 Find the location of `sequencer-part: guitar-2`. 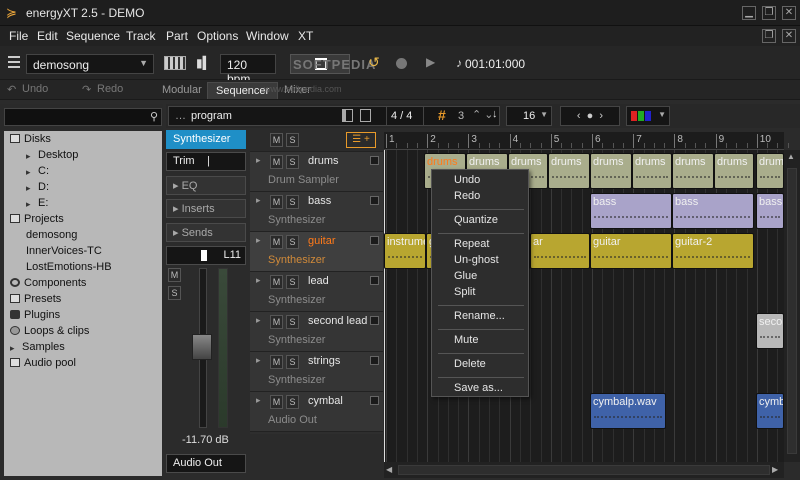

sequencer-part: guitar-2 is located at coordinates (713, 251).